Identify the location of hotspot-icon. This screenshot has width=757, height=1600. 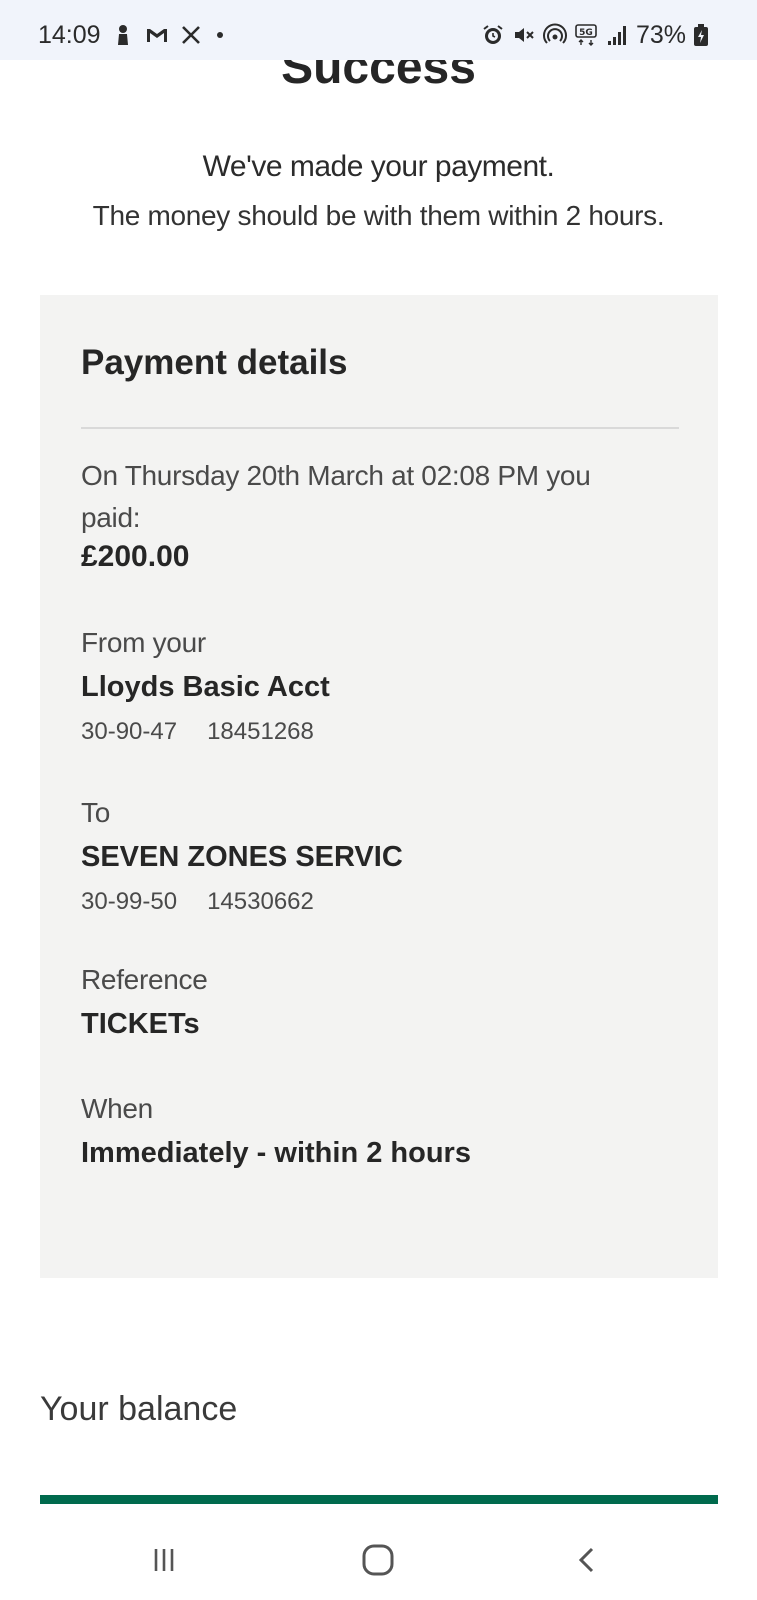
(554, 35).